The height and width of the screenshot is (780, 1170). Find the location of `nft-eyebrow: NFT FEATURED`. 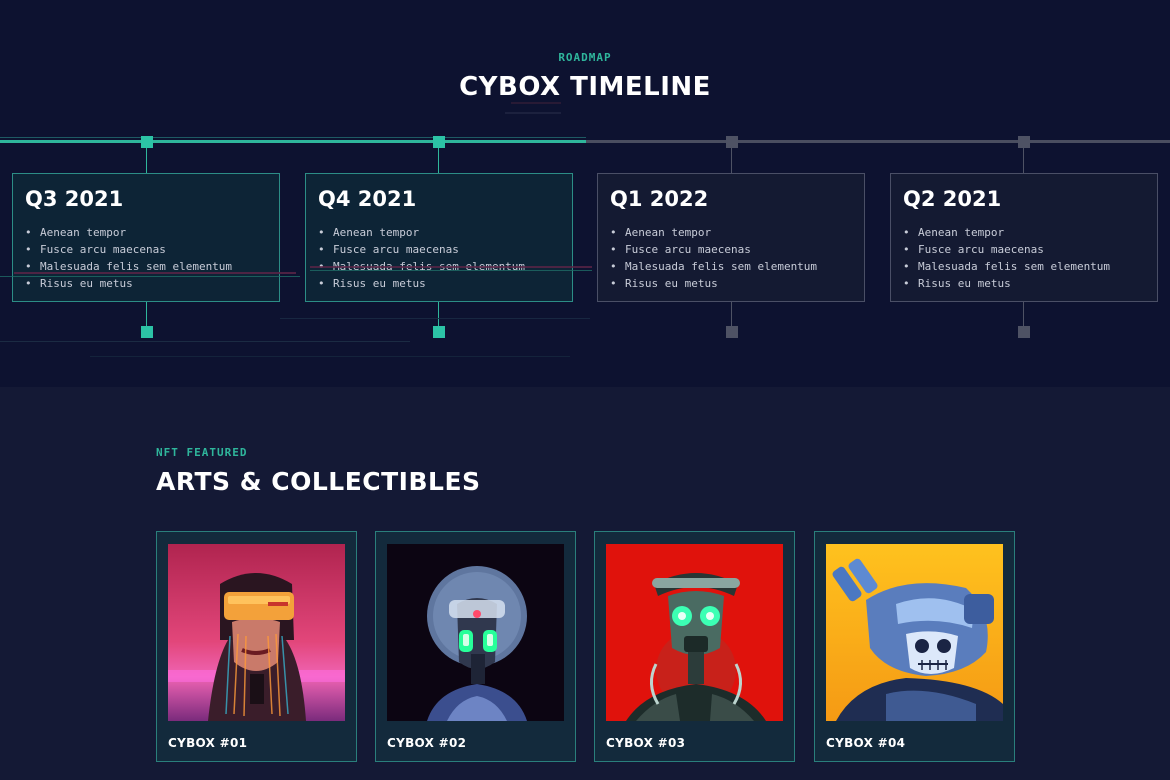

nft-eyebrow: NFT FEATURED is located at coordinates (202, 452).